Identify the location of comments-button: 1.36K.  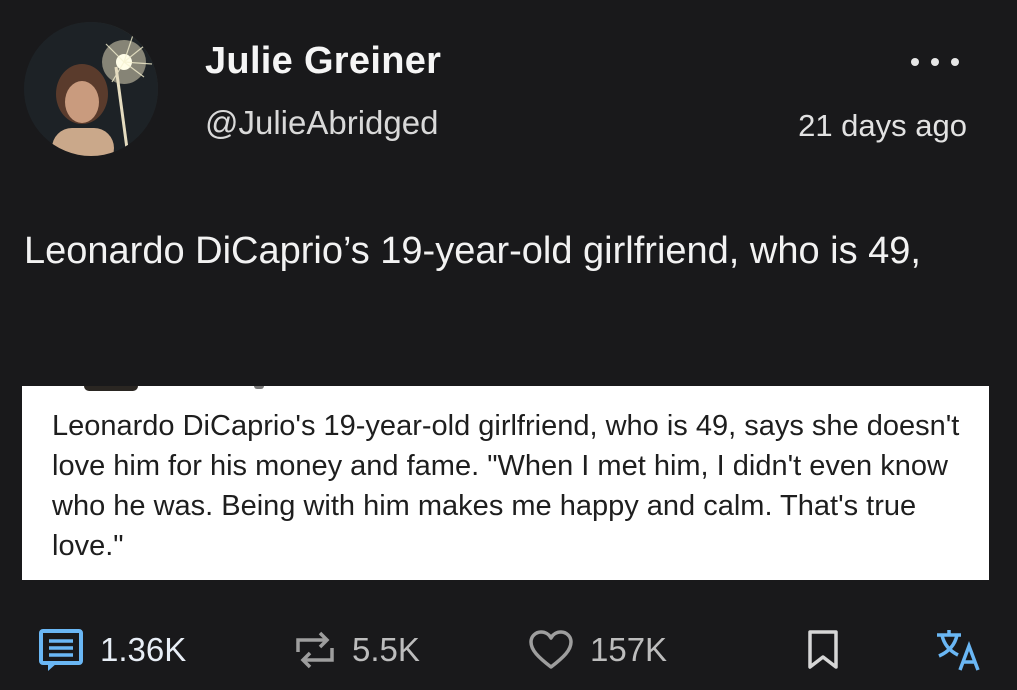
(112, 650).